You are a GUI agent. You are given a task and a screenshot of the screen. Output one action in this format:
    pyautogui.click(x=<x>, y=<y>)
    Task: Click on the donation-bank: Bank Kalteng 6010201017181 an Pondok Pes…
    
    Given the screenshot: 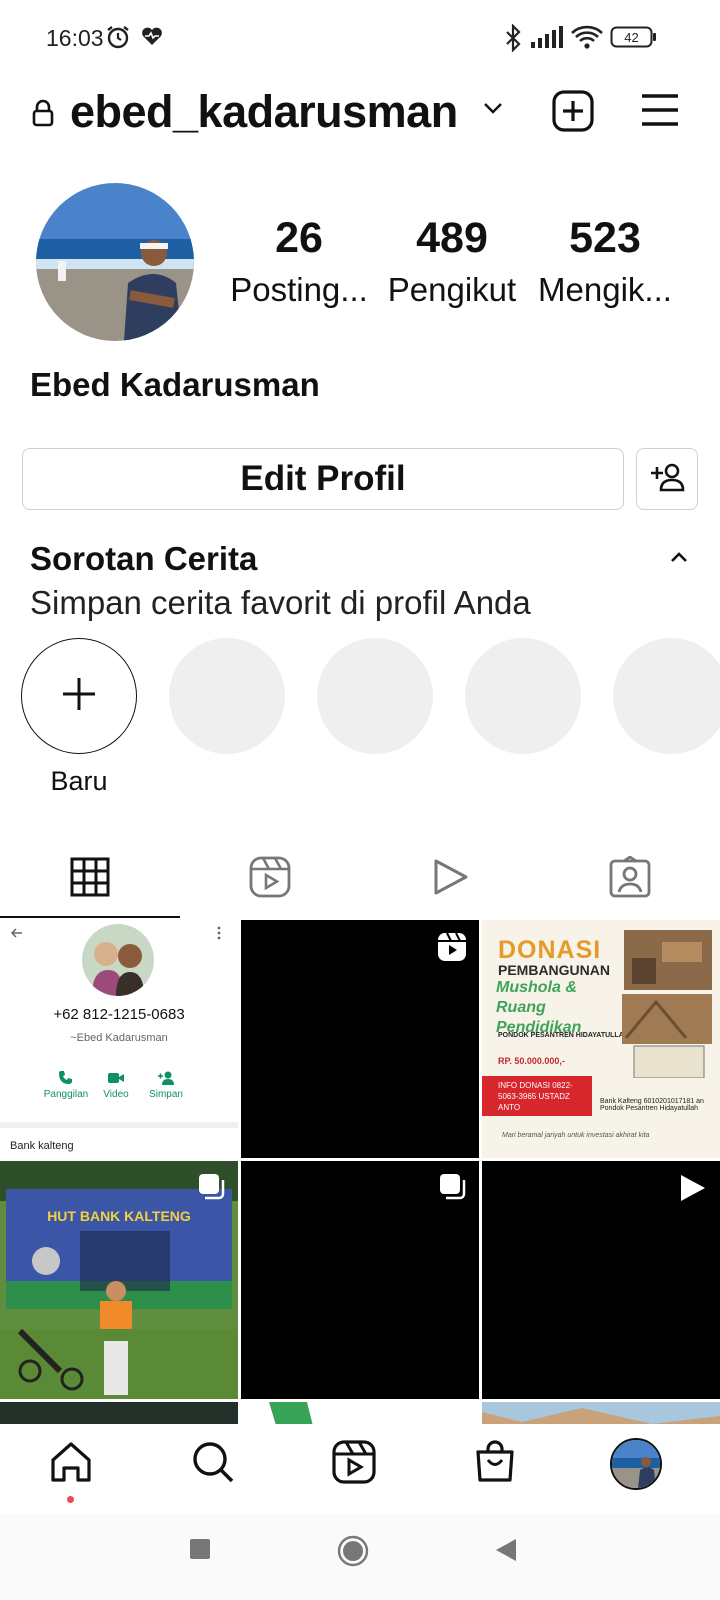 What is the action you would take?
    pyautogui.click(x=652, y=1105)
    